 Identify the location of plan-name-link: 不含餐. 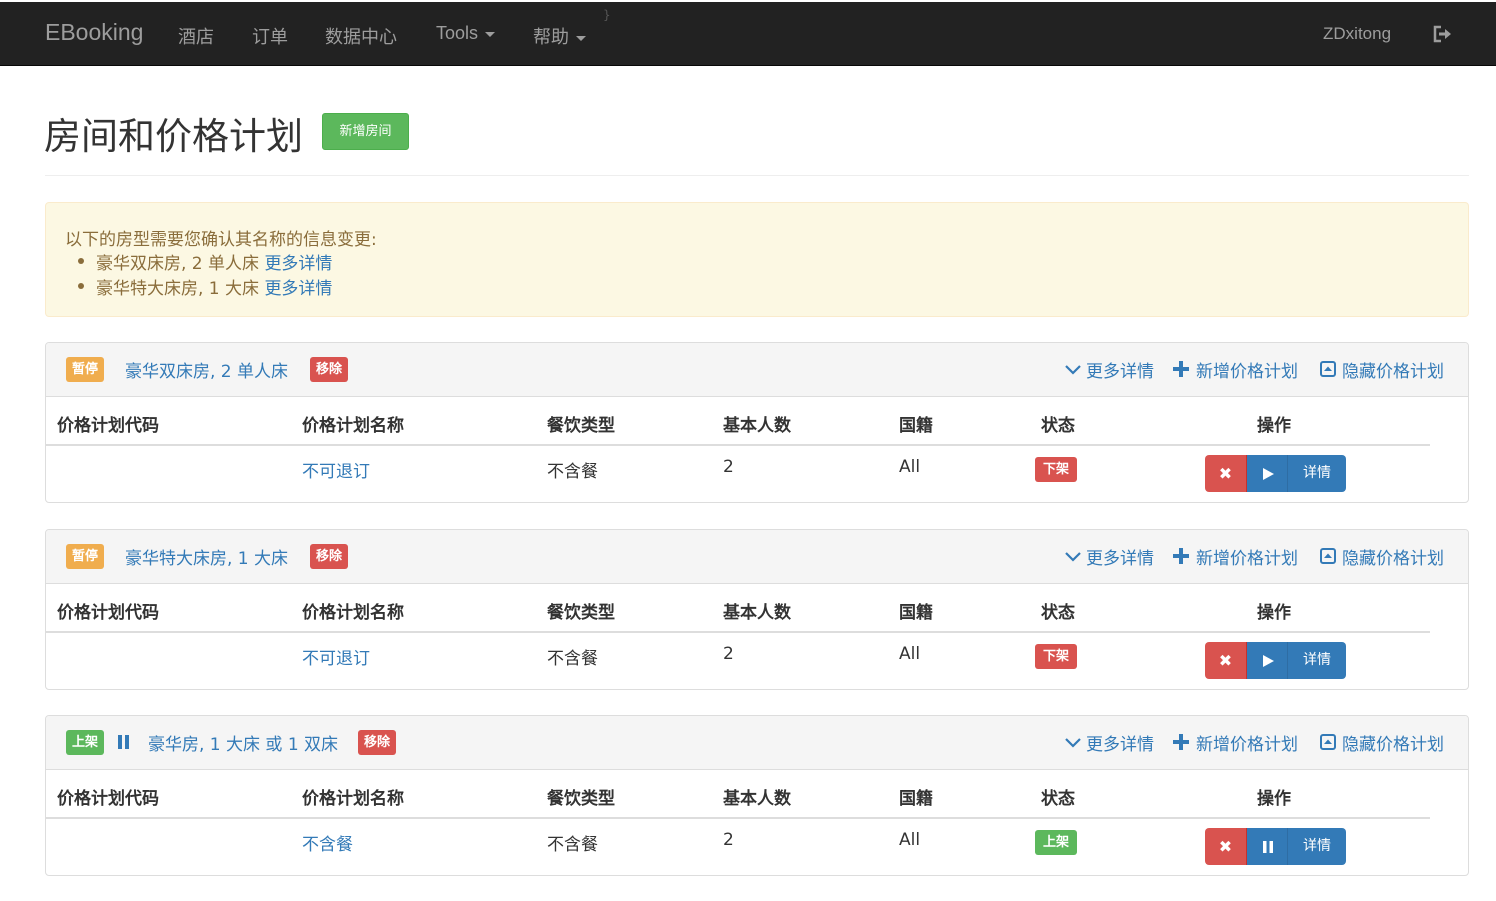
(327, 842).